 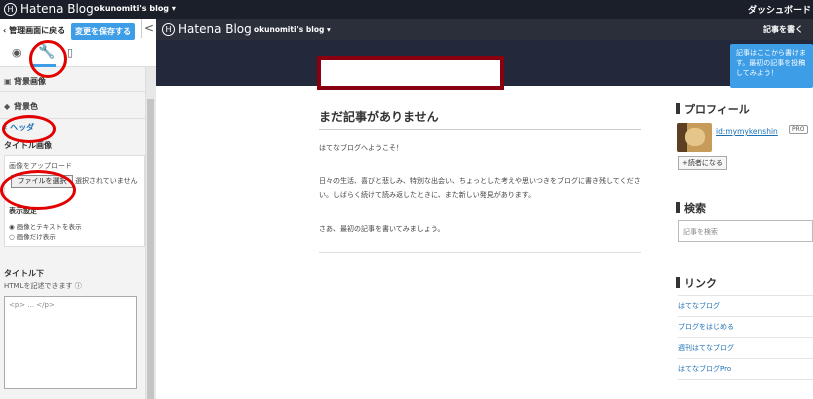 I want to click on title-below-heading: タイトル下, so click(x=24, y=273).